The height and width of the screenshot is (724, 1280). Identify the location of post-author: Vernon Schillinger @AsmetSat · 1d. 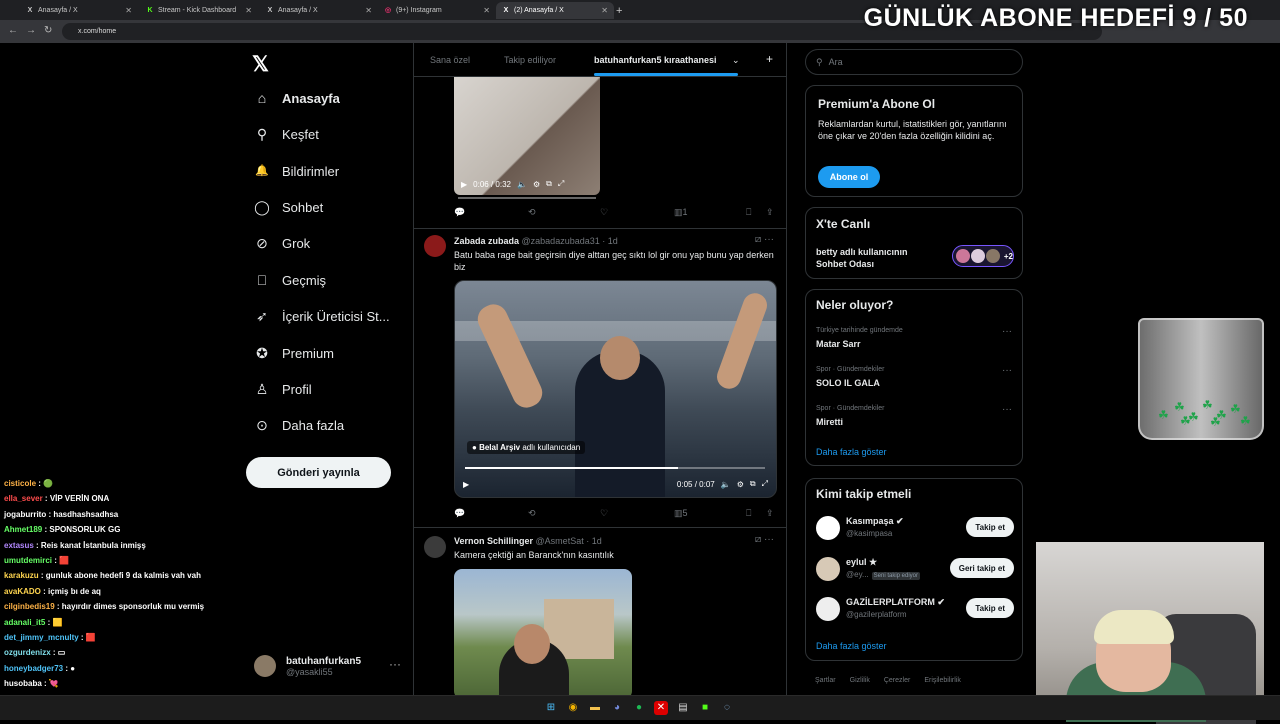
(528, 541).